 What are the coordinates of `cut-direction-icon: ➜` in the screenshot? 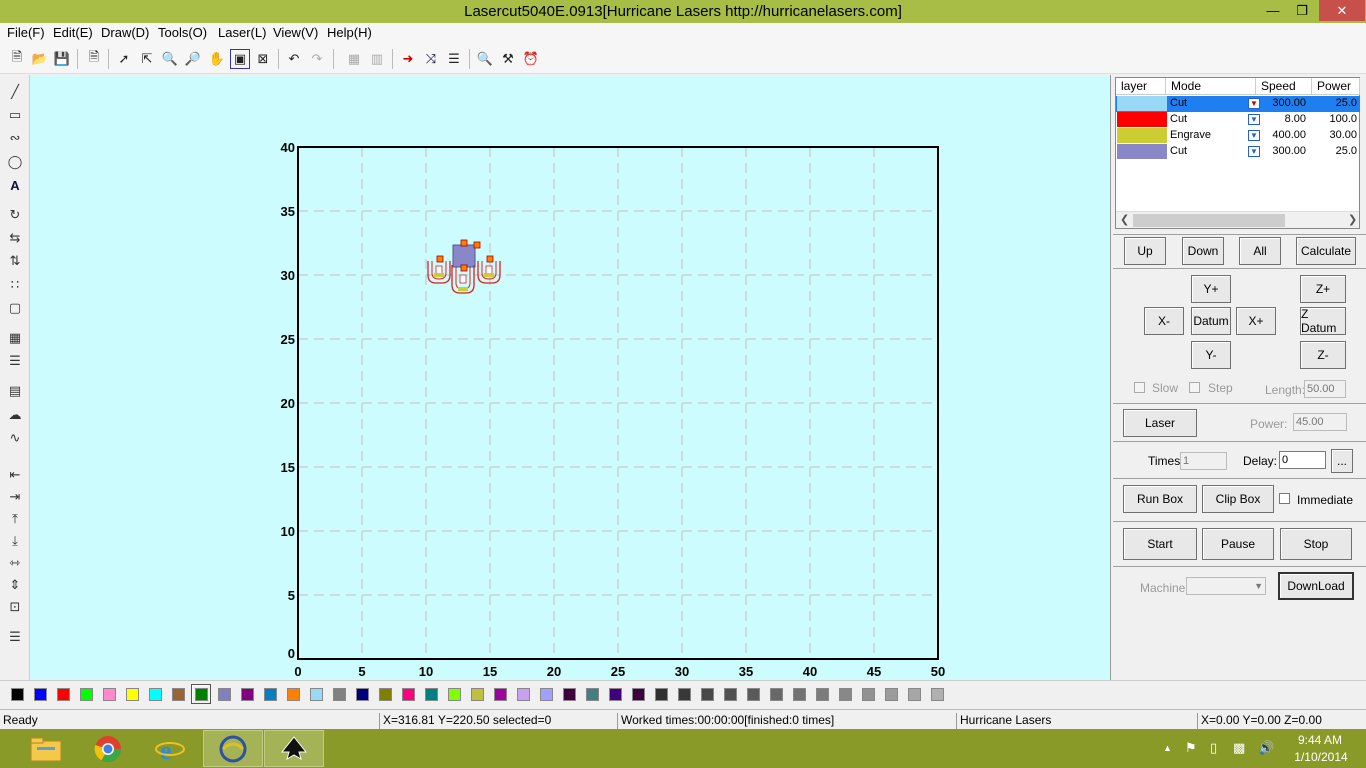 It's located at (408, 59).